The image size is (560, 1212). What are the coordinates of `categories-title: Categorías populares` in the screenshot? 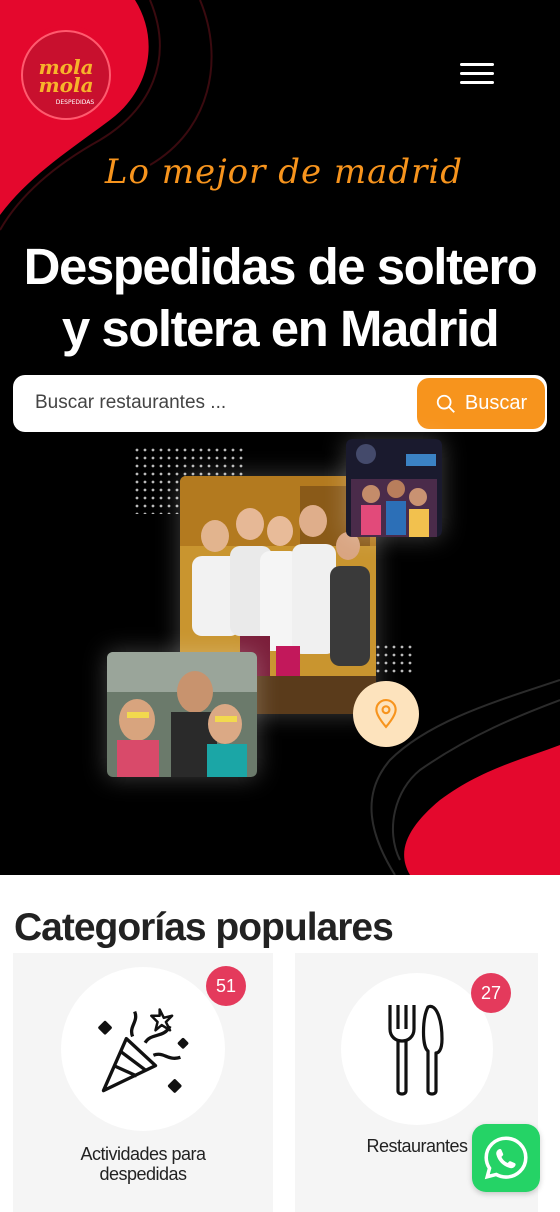 It's located at (204, 927).